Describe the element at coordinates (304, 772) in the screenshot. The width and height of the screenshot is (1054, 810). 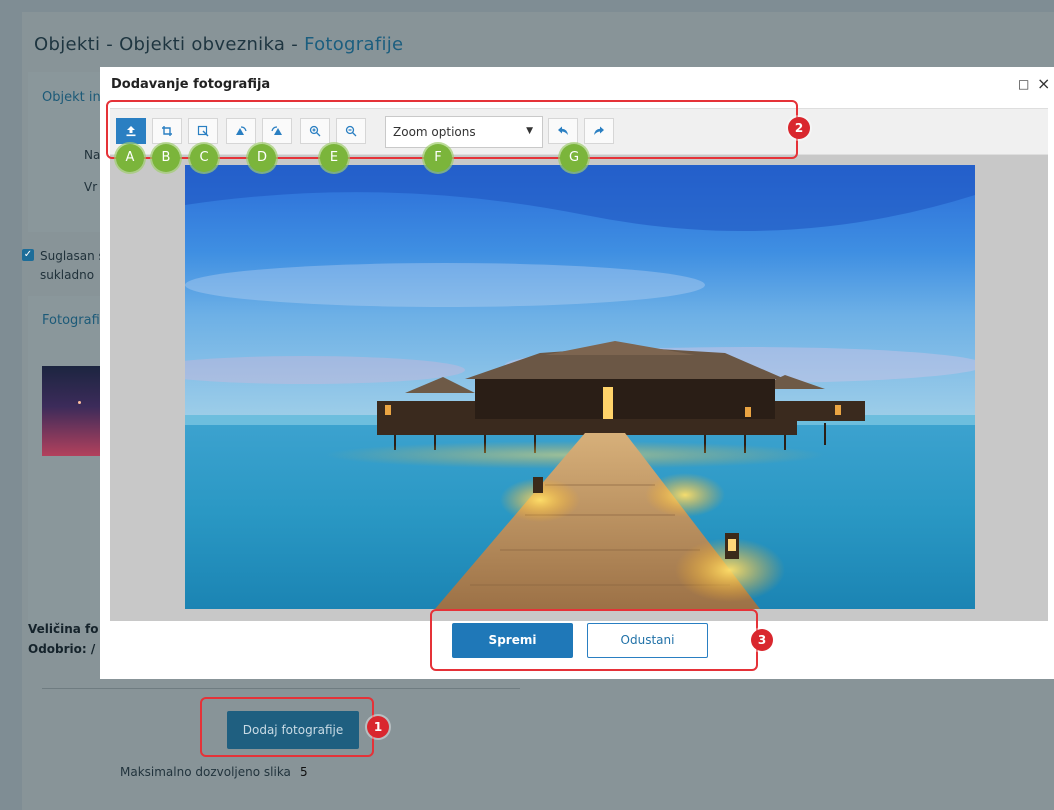
I see `max-images-value: 5` at that location.